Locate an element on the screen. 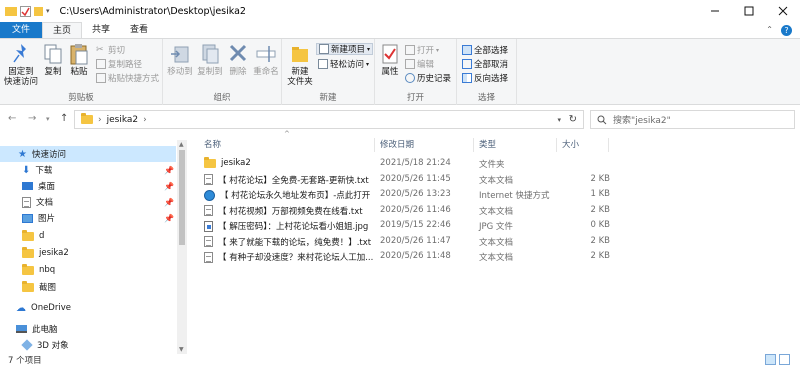 Image resolution: width=800 pixels, height=367 pixels. search-icon is located at coordinates (602, 119).